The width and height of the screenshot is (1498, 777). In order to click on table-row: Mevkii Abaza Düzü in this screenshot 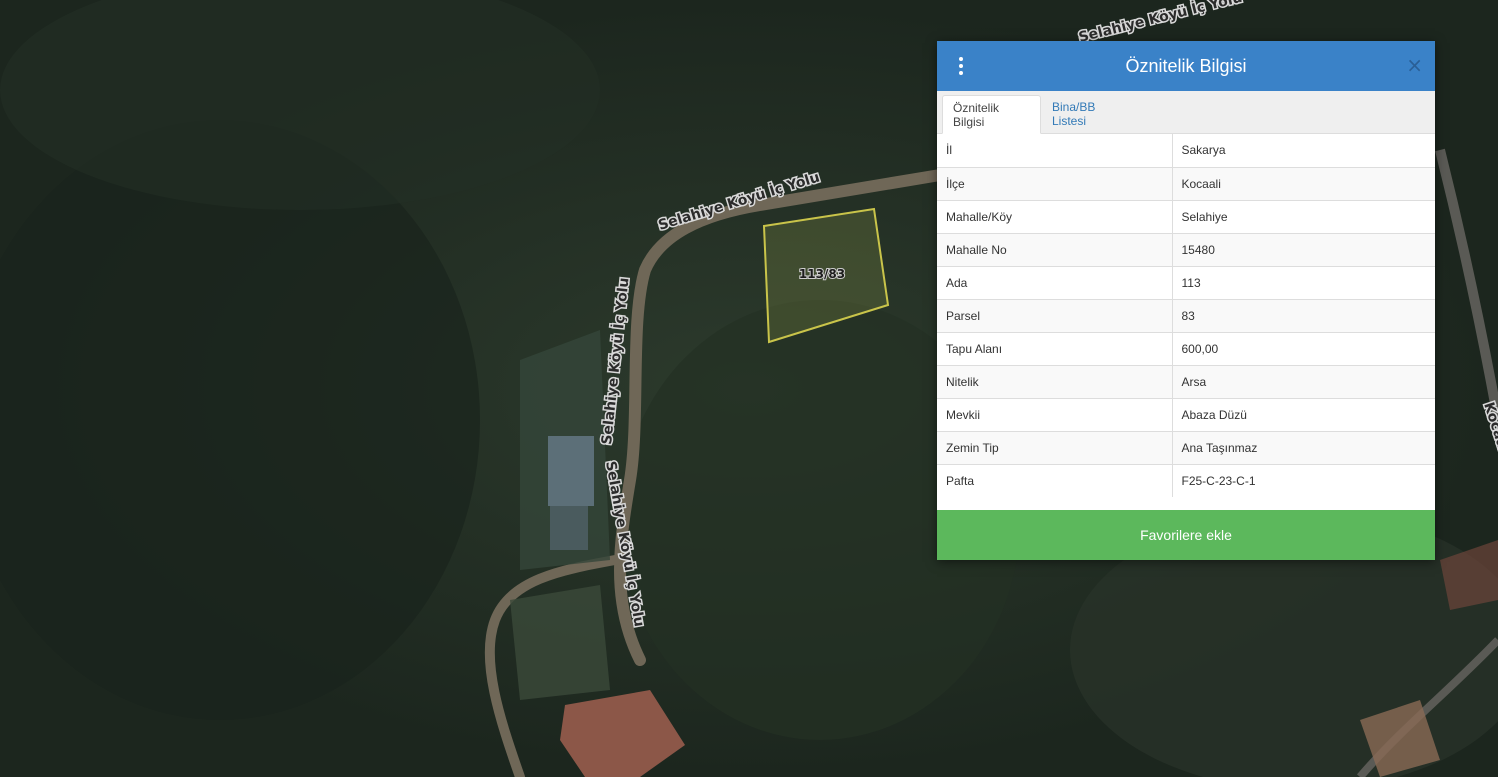, I will do `click(1186, 414)`.